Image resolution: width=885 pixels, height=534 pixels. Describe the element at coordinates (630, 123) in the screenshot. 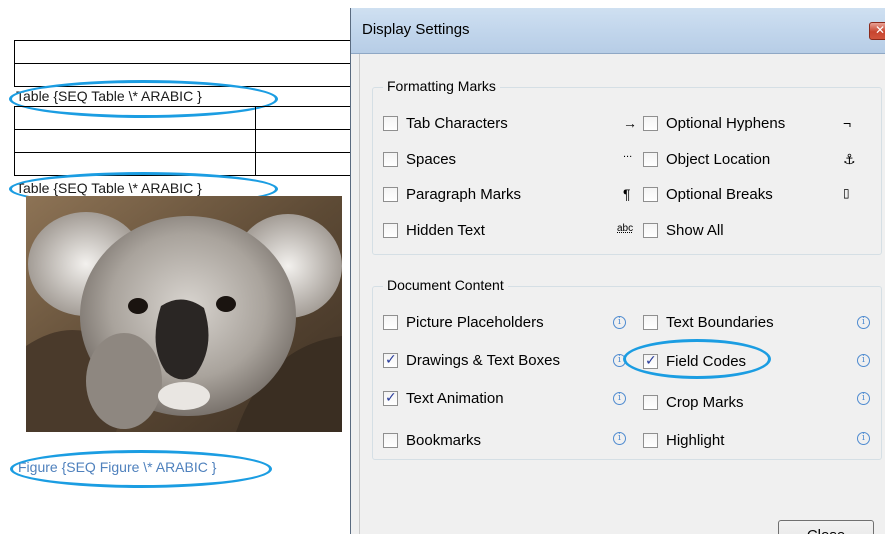

I see `tab-arrow-icon: →` at that location.